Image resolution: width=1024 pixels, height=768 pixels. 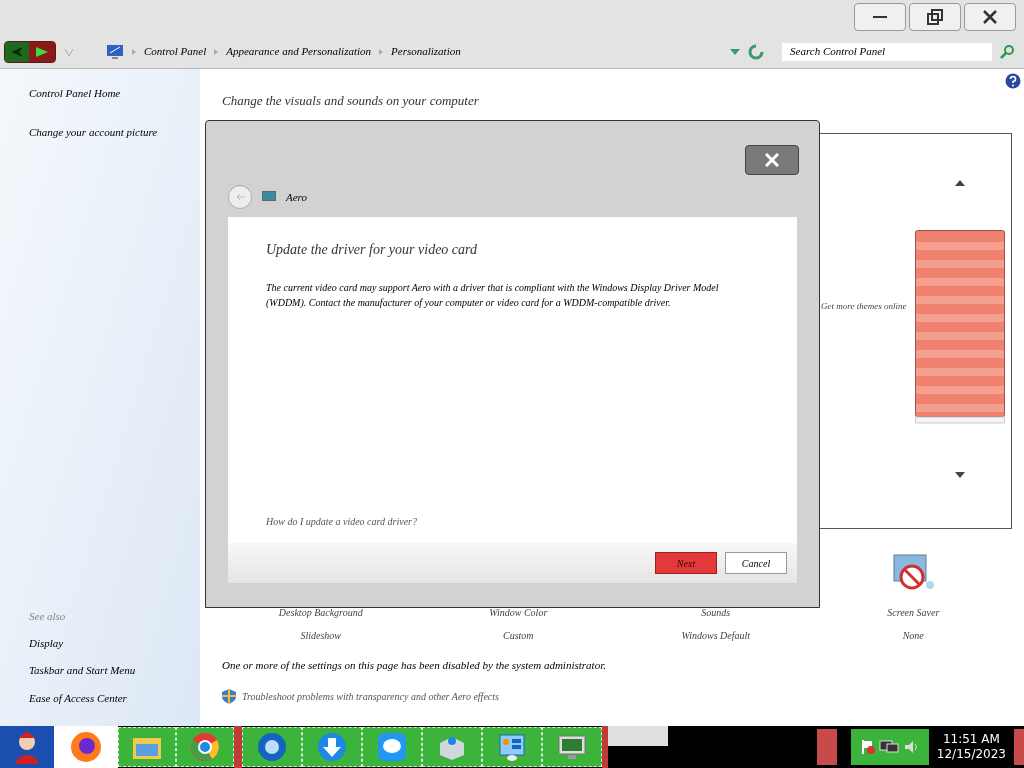 What do you see at coordinates (370, 696) in the screenshot?
I see `troubleshoot-link: Troubleshoot problems with transparency and other Aero effects` at bounding box center [370, 696].